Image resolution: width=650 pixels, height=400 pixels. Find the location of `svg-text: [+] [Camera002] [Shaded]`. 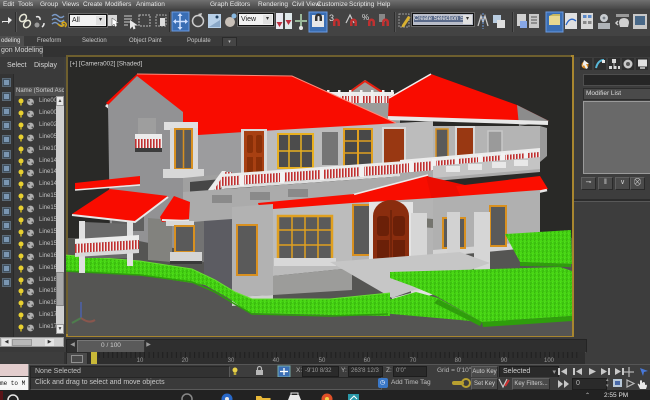

svg-text: [+] [Camera002] [Shaded] is located at coordinates (106, 64).